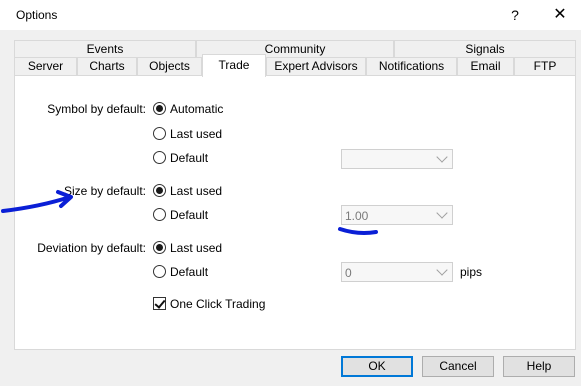 This screenshot has width=581, height=386. Describe the element at coordinates (196, 191) in the screenshot. I see `size-last-used-label: Last used` at that location.